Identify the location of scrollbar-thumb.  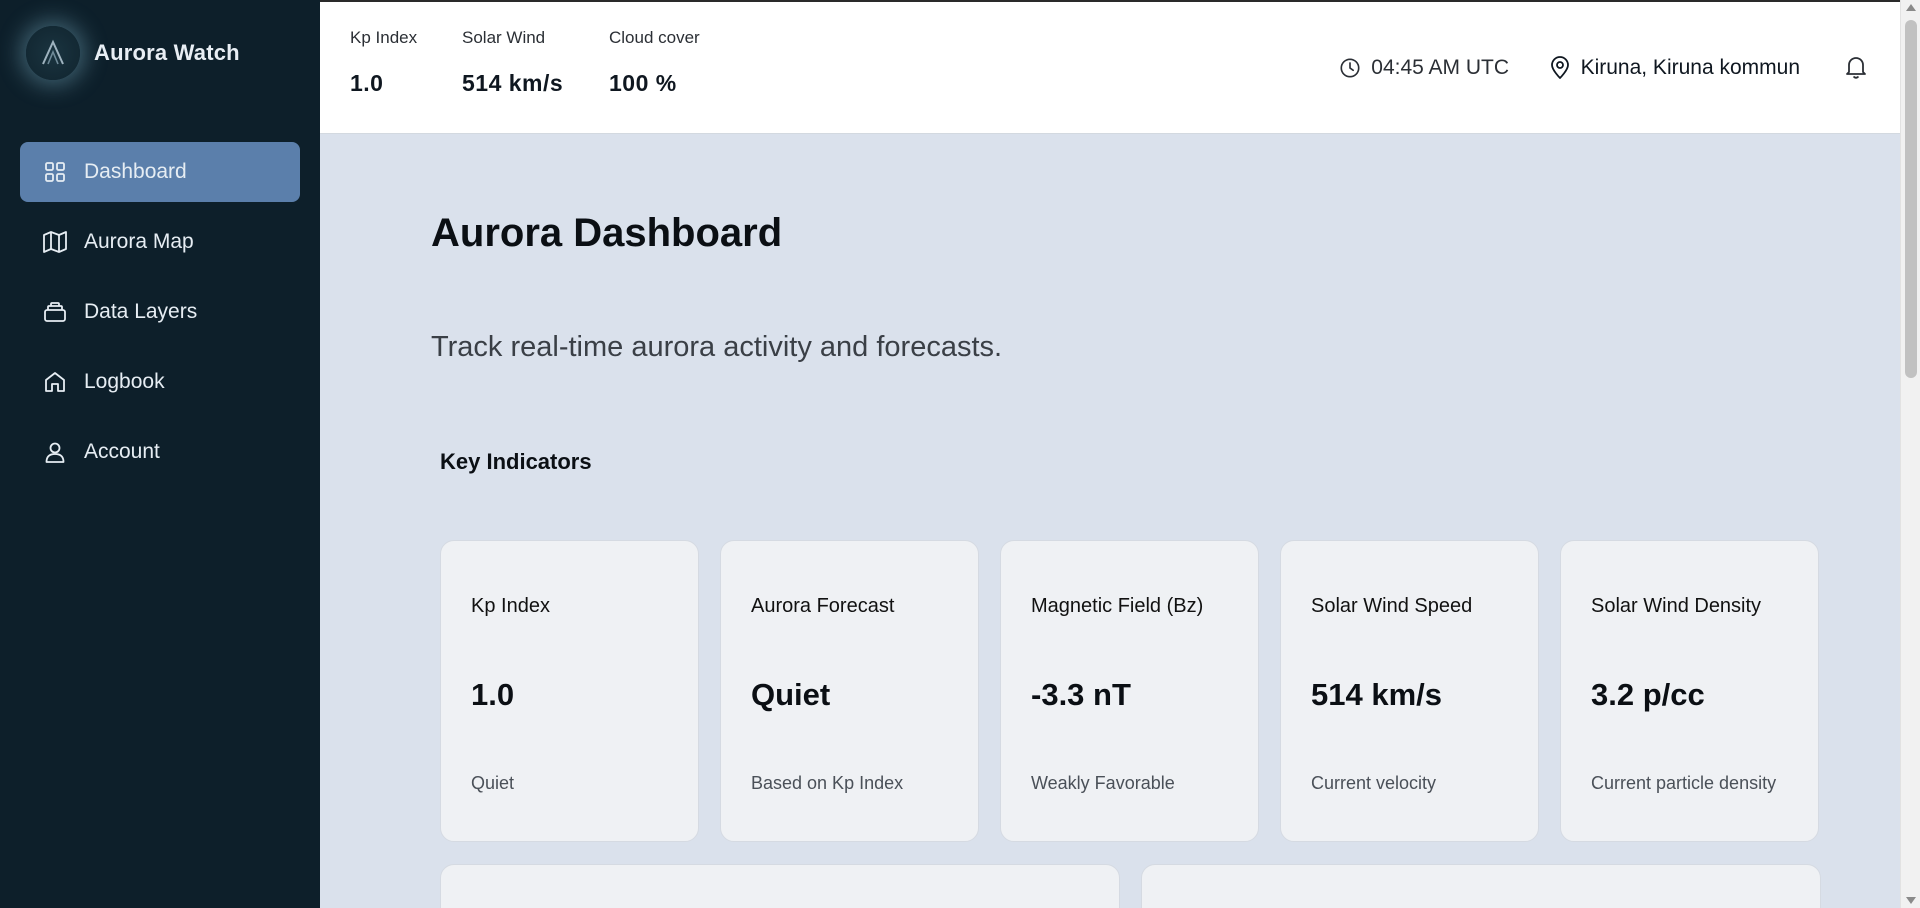
(1911, 199).